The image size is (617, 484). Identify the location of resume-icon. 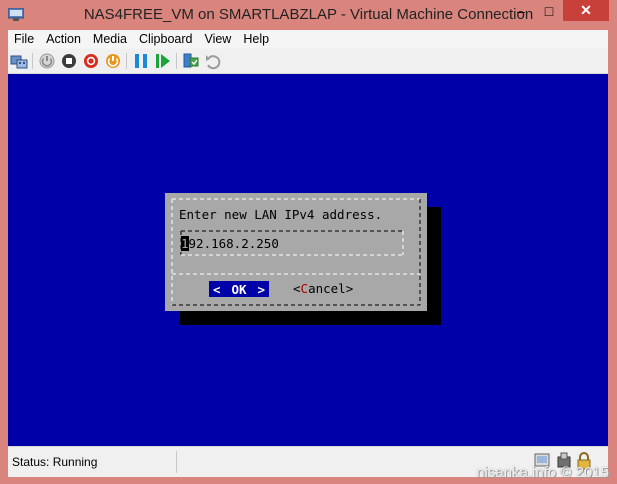
(163, 61).